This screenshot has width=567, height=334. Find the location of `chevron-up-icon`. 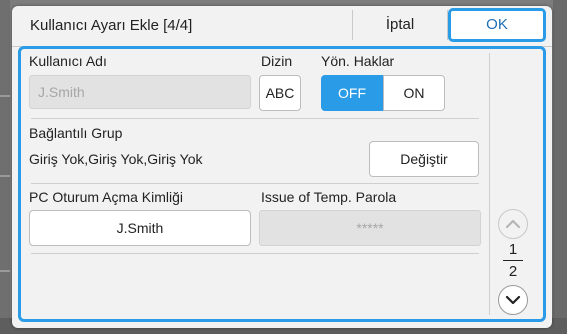

chevron-up-icon is located at coordinates (513, 224).